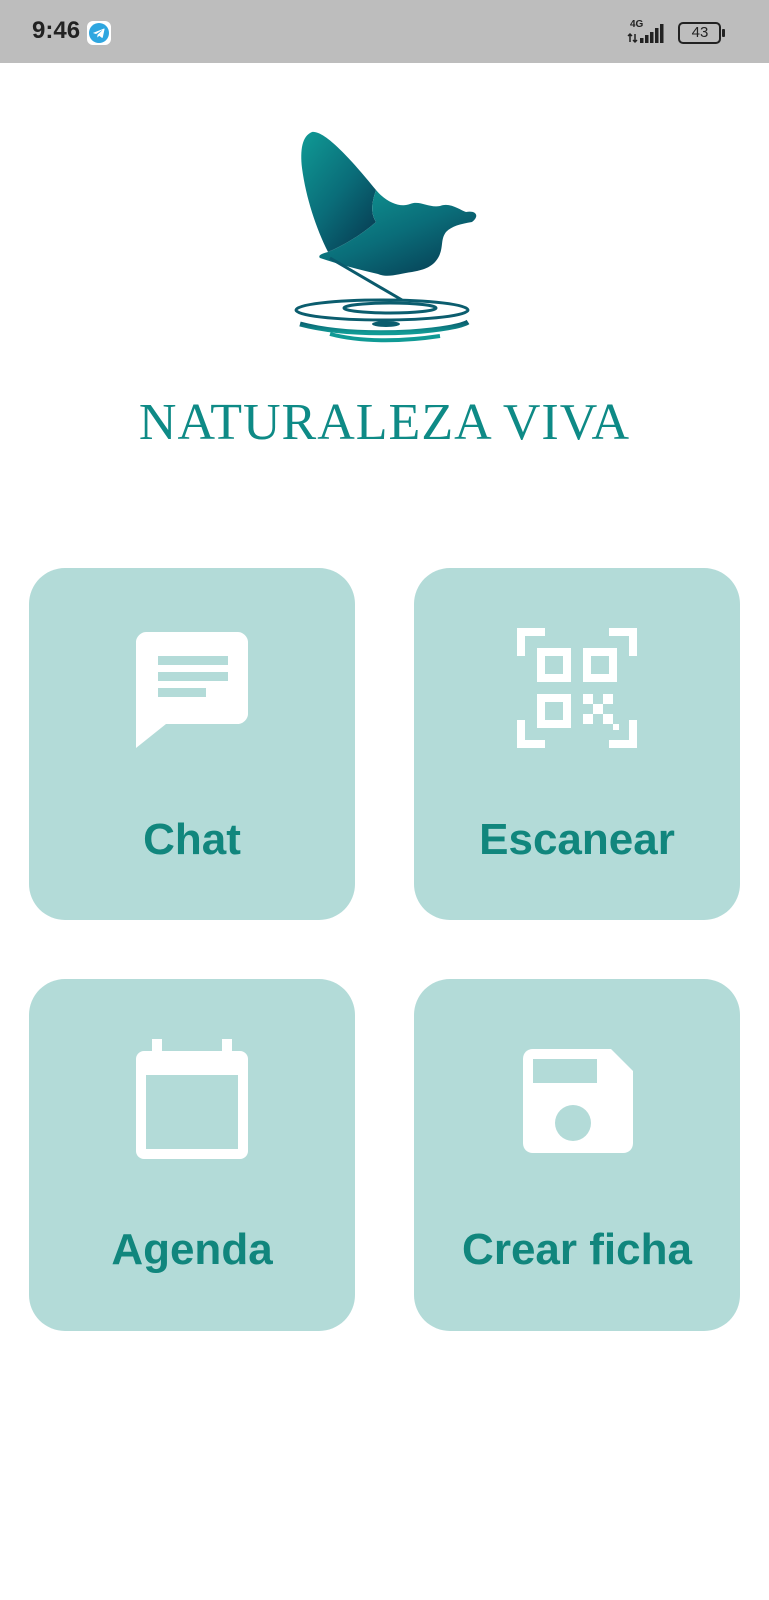 This screenshot has width=769, height=1600. What do you see at coordinates (56, 30) in the screenshot?
I see `status-time: 9:46` at bounding box center [56, 30].